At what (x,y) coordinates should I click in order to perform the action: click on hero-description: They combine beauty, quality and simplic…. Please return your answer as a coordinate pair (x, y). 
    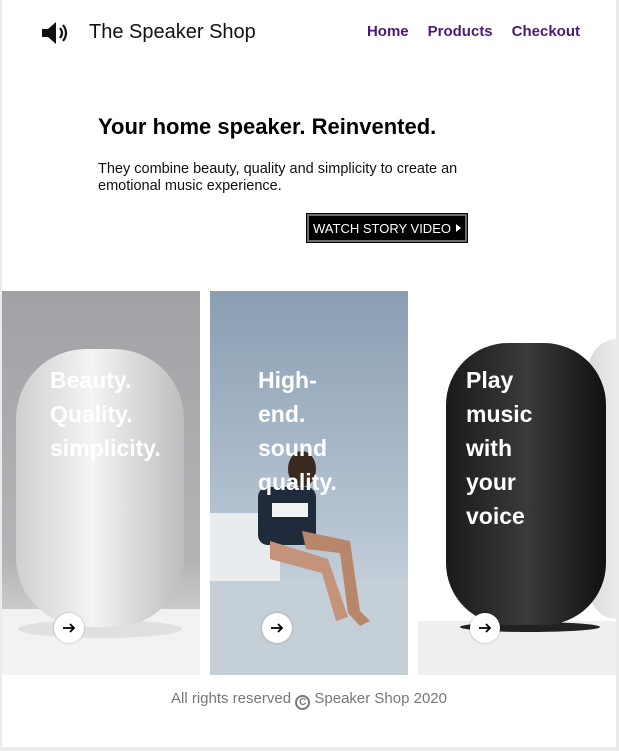
    Looking at the image, I should click on (278, 177).